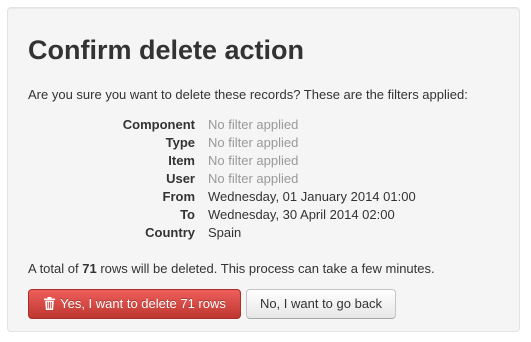 The width and height of the screenshot is (531, 342). I want to click on filter-row-component: Component No filter applied, so click(263, 125).